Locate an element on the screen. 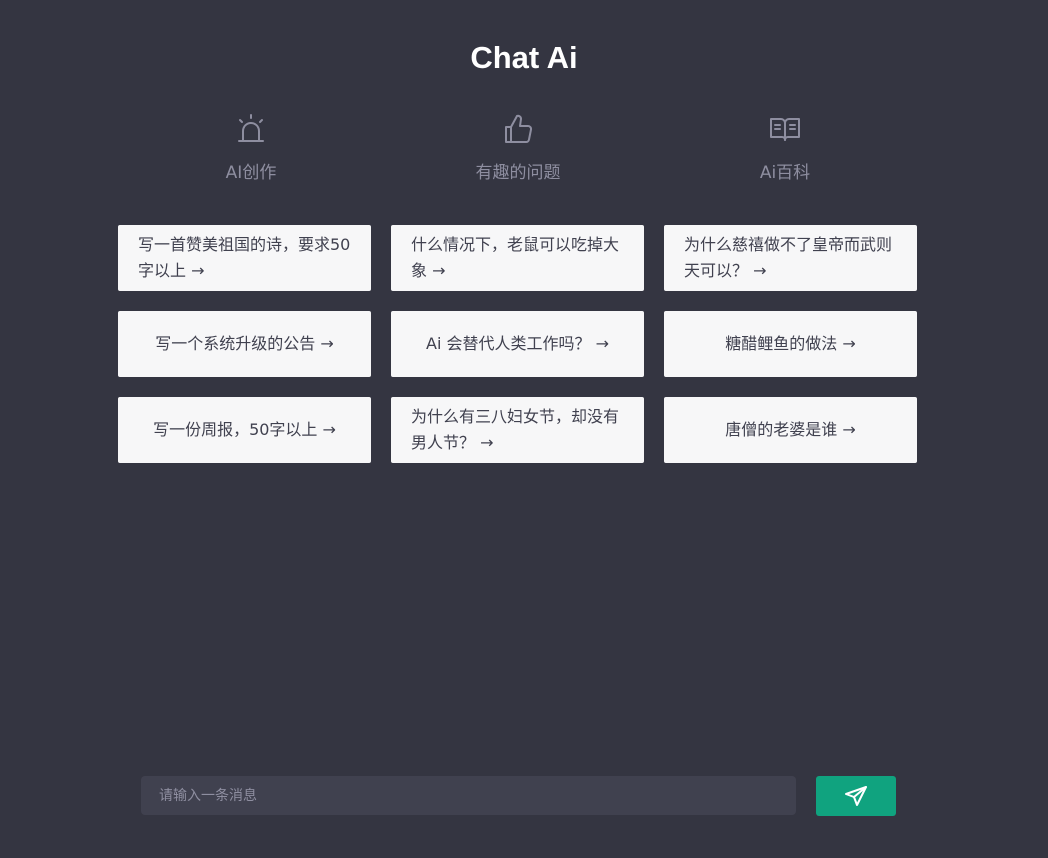 Image resolution: width=1048 pixels, height=858 pixels. category-row: AI创作 有趣的问题 Ai百科 is located at coordinates (518, 148).